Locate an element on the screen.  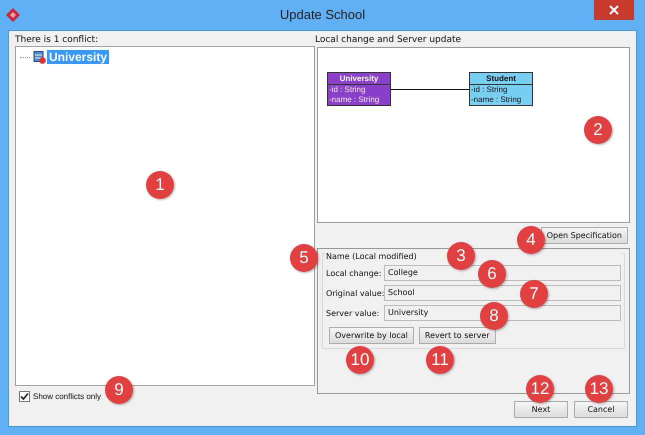
class-error-icon is located at coordinates (39, 57).